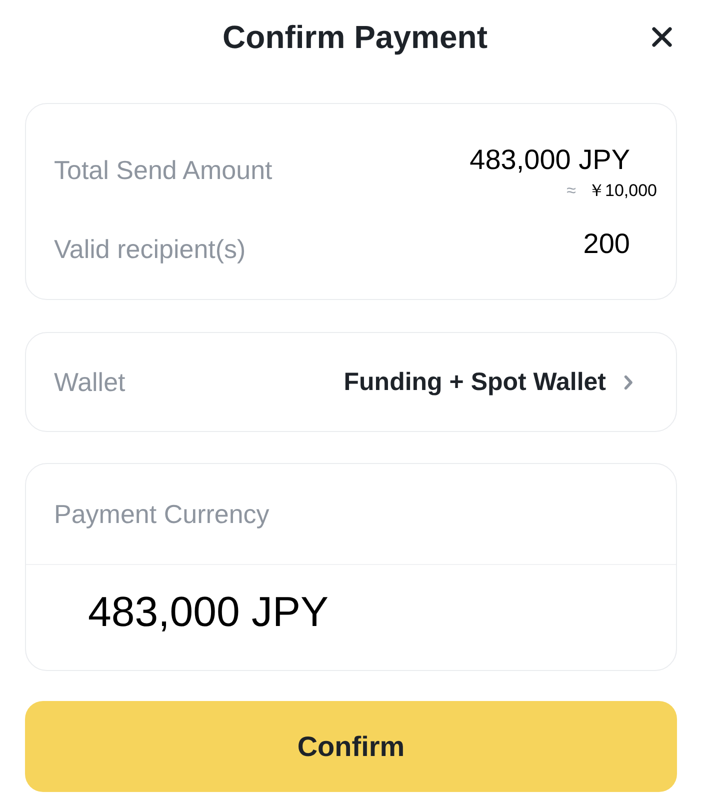 The image size is (702, 808). I want to click on amount-value: 483,000 JPY, so click(550, 160).